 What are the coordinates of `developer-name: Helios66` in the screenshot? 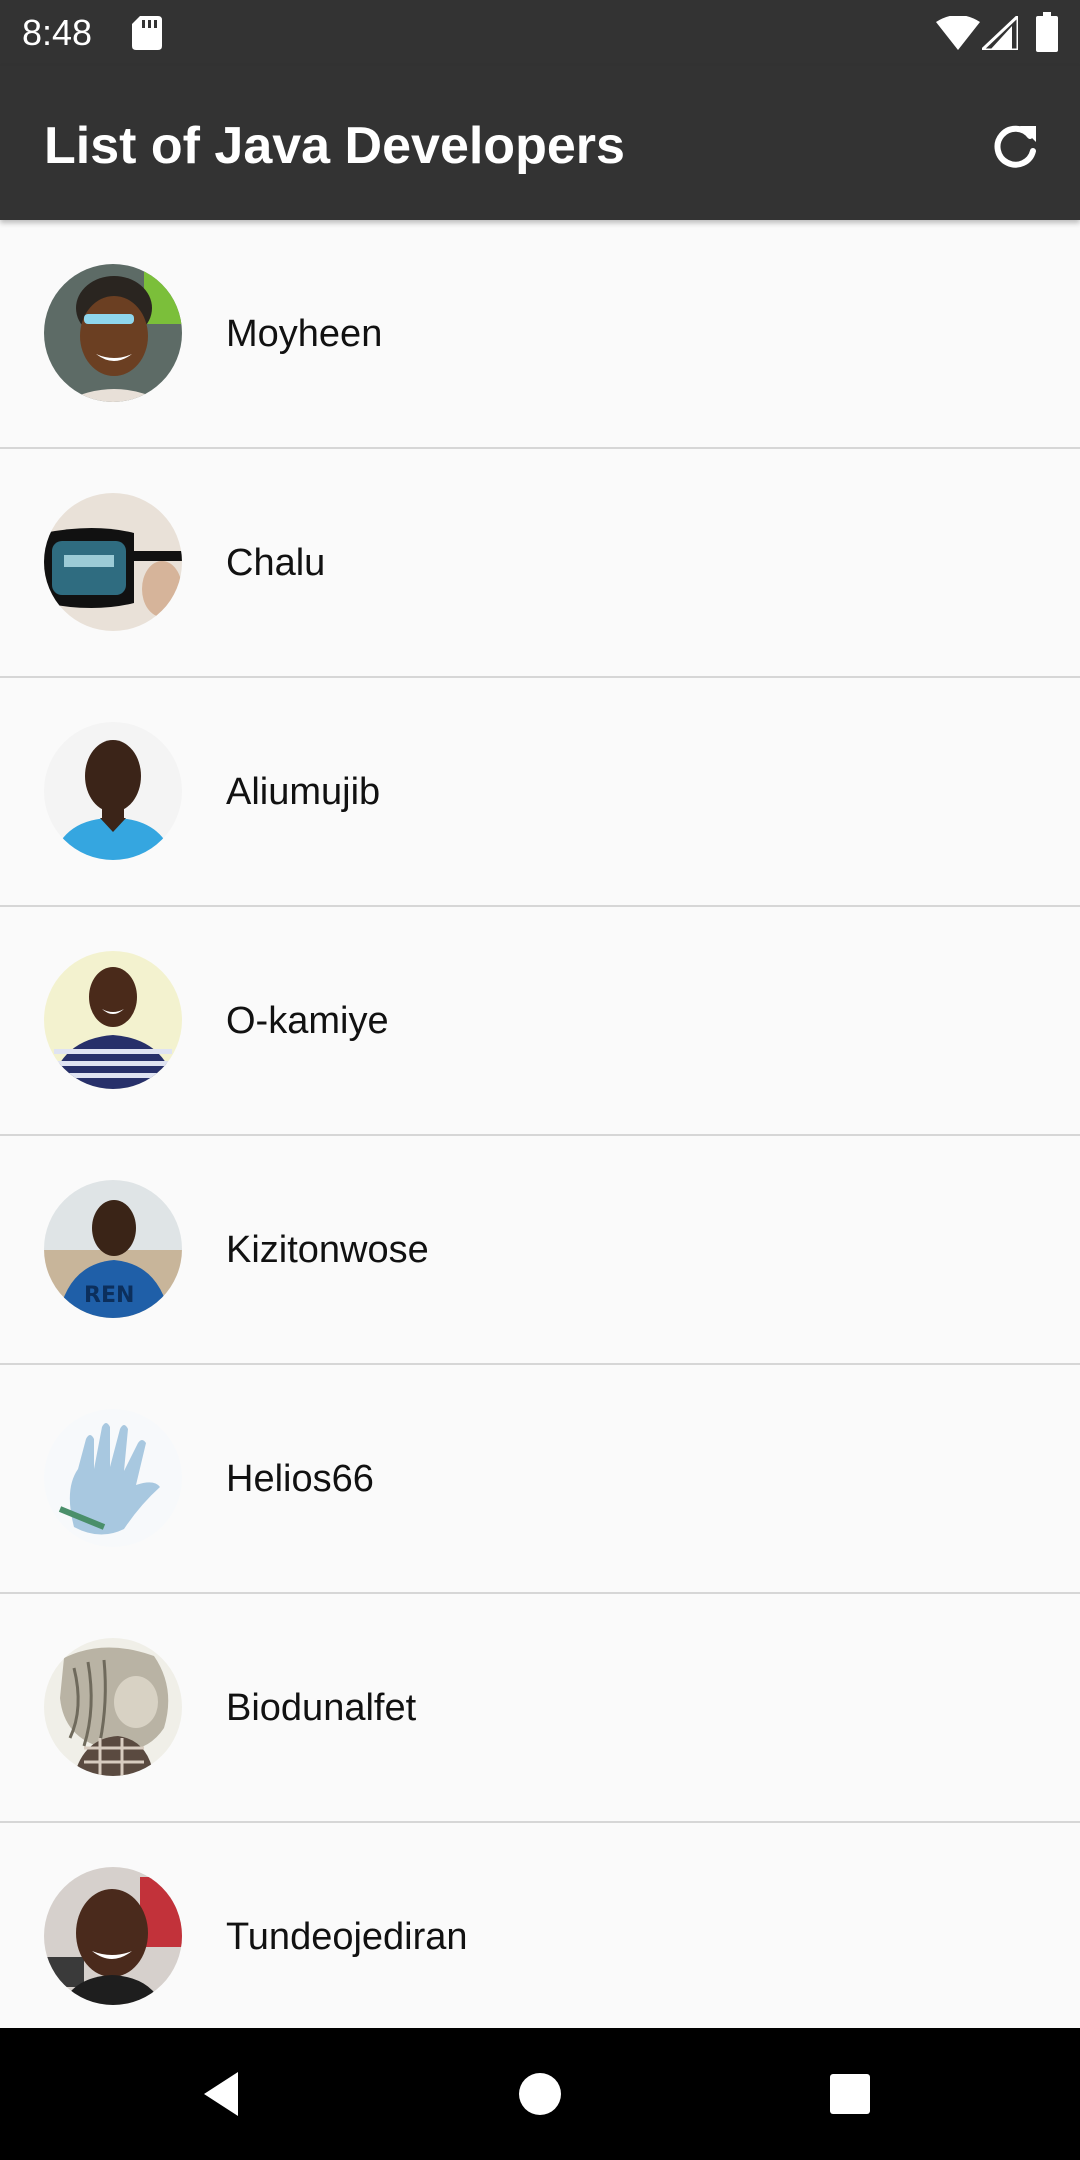 It's located at (300, 1479).